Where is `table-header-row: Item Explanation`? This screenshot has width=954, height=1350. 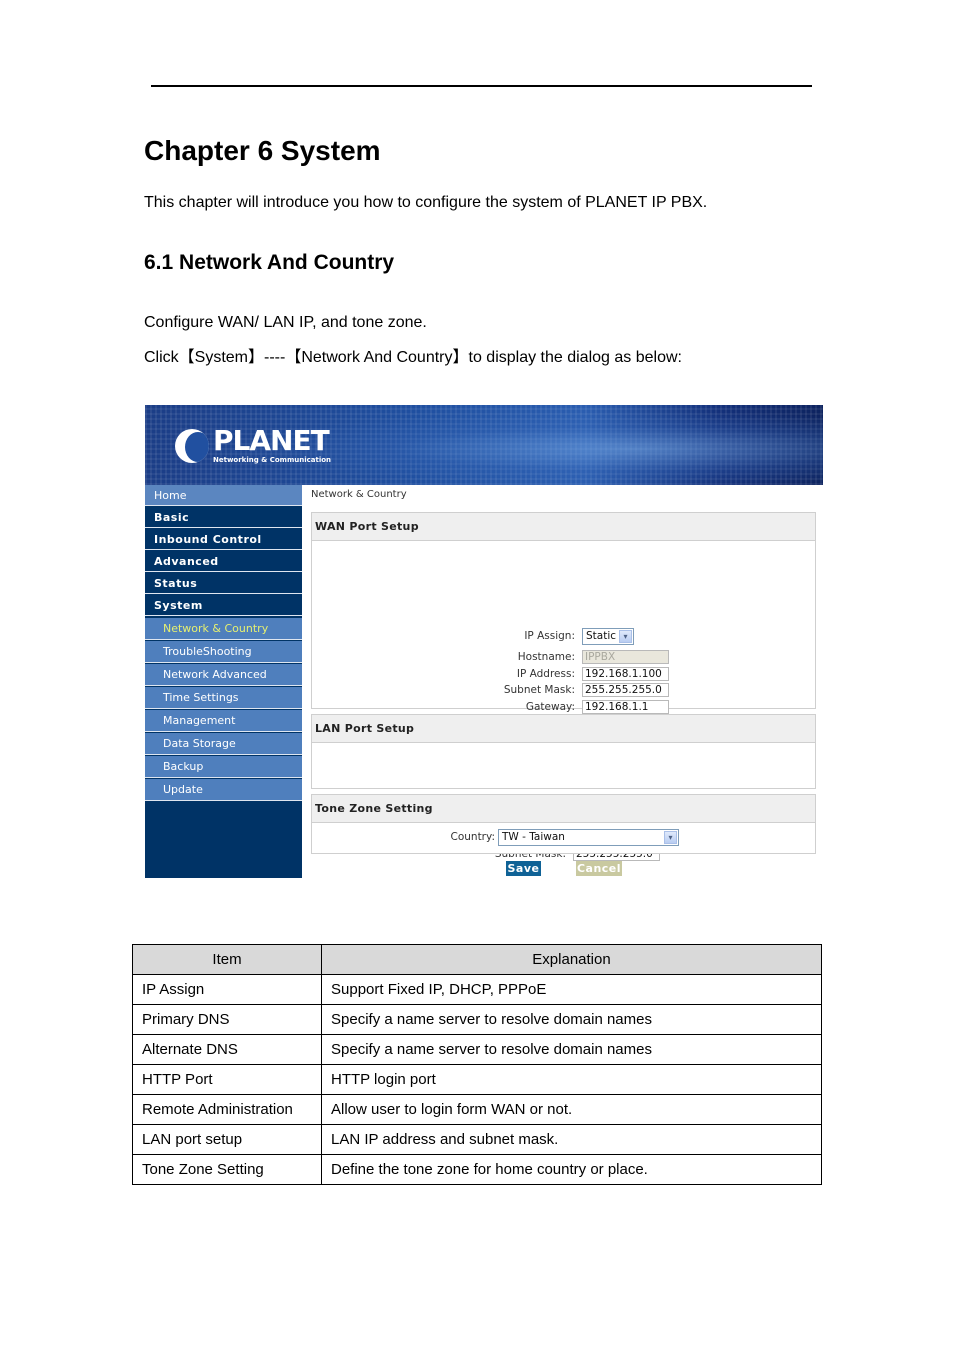
table-header-row: Item Explanation is located at coordinates (477, 959).